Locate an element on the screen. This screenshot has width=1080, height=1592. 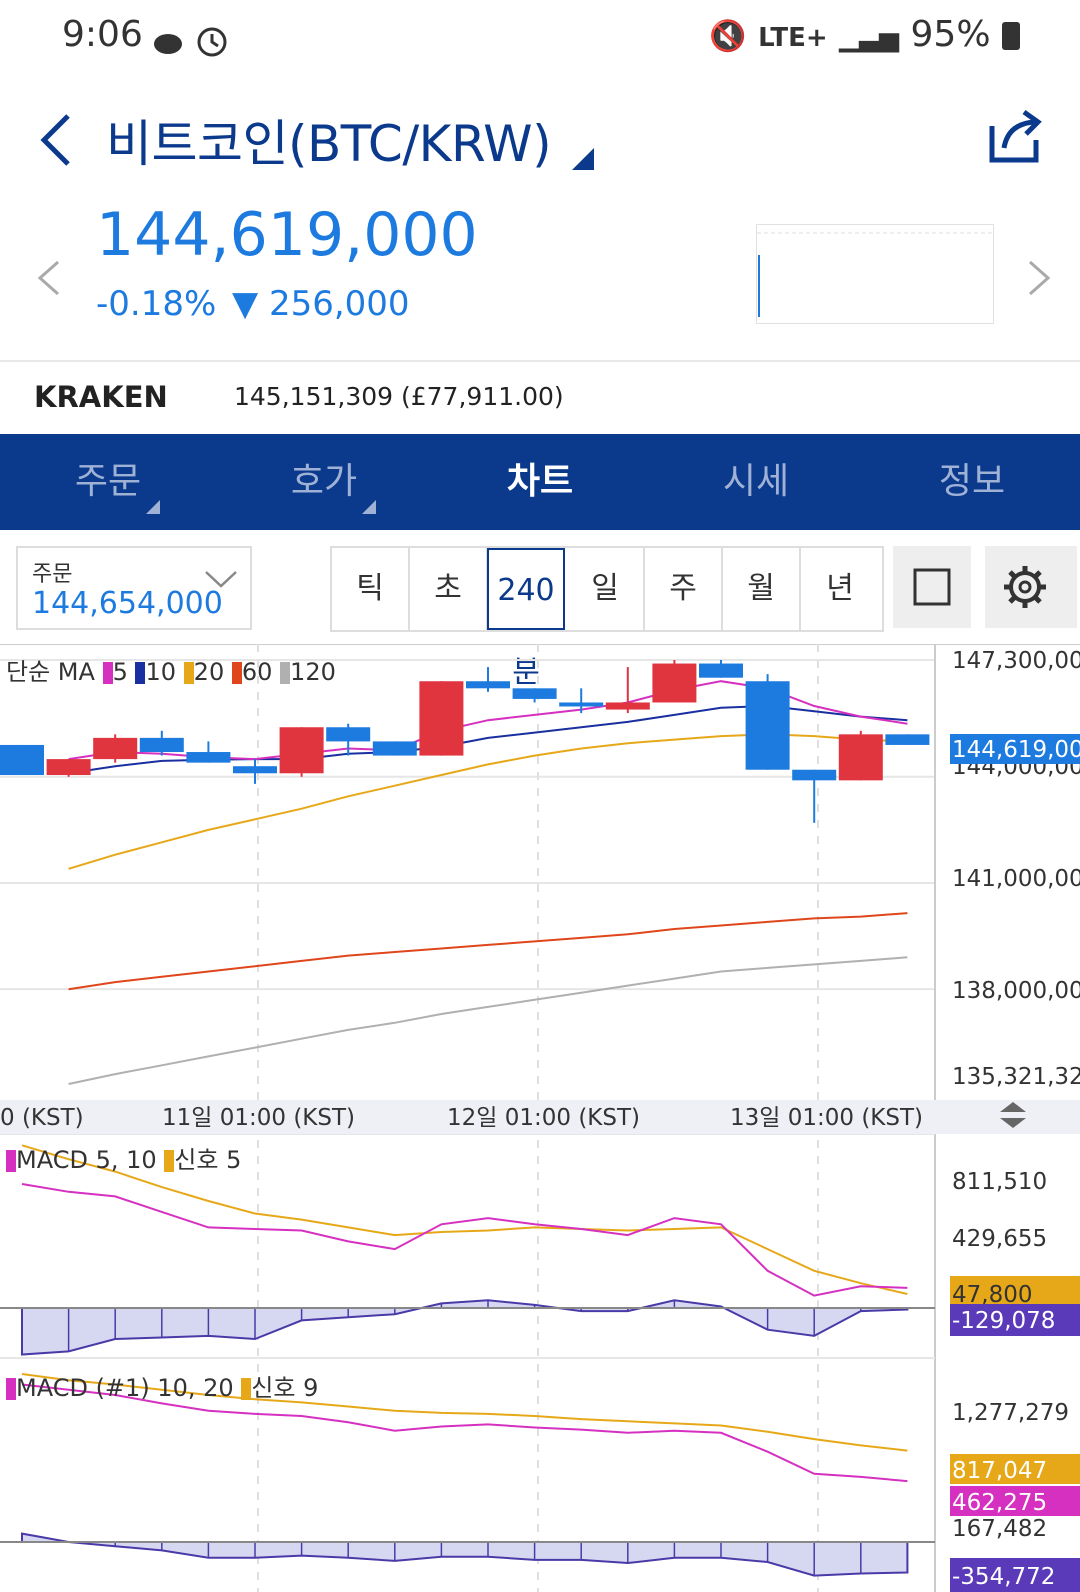
ma120-swatch is located at coordinates (285, 673).